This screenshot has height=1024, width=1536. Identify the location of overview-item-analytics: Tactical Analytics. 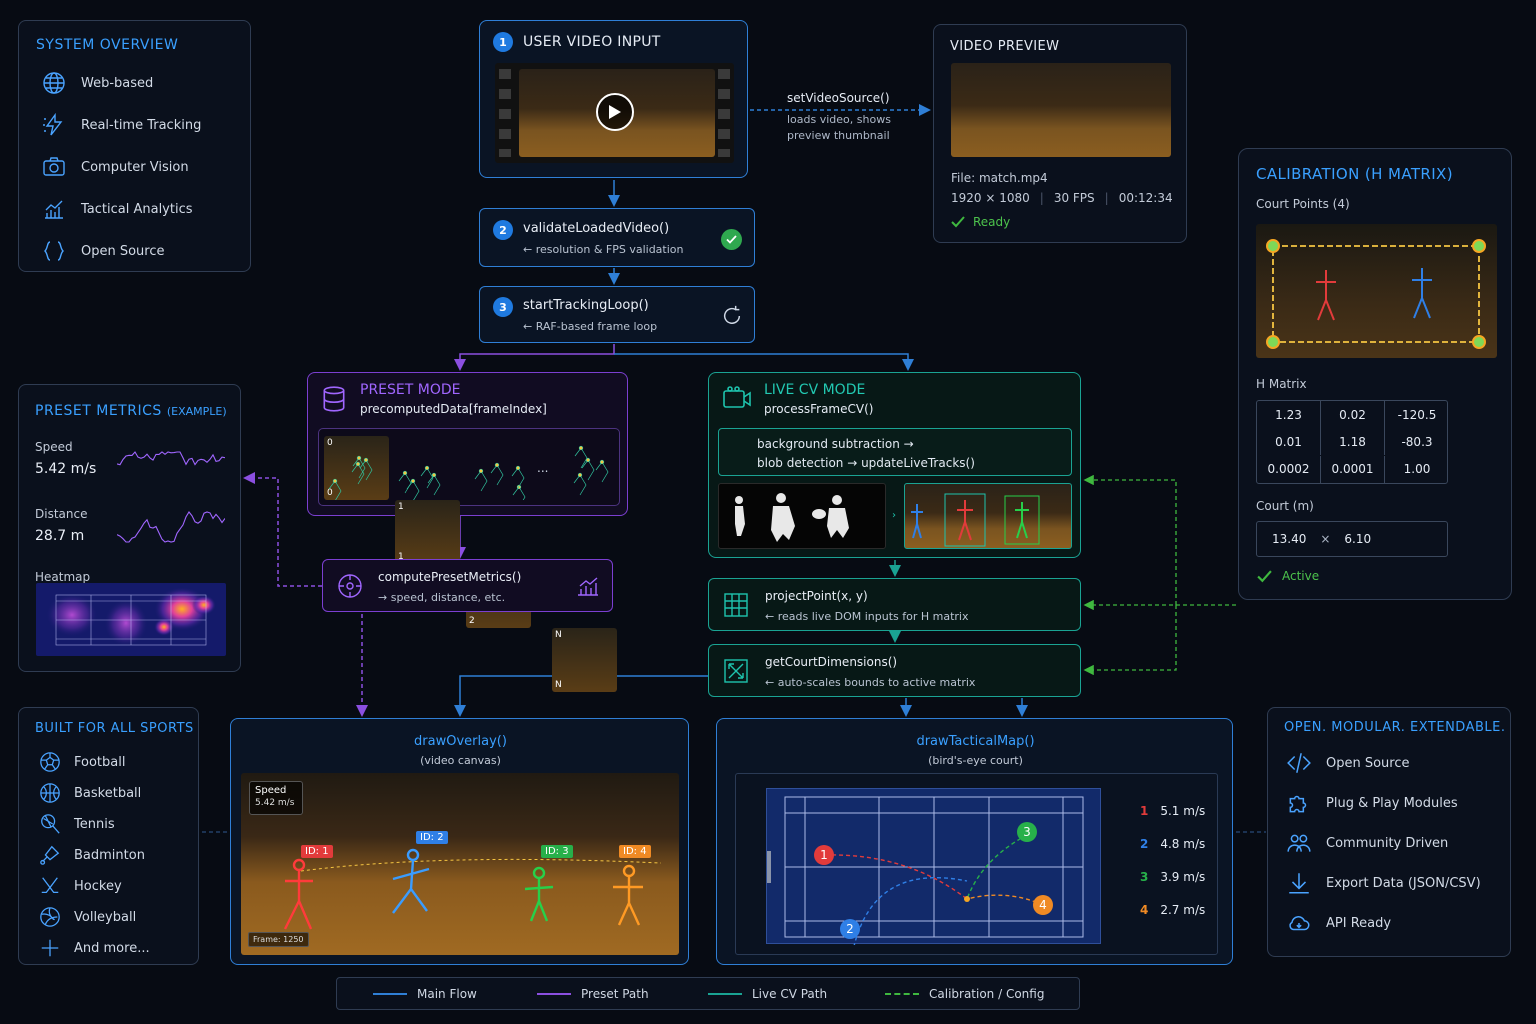
(121, 209).